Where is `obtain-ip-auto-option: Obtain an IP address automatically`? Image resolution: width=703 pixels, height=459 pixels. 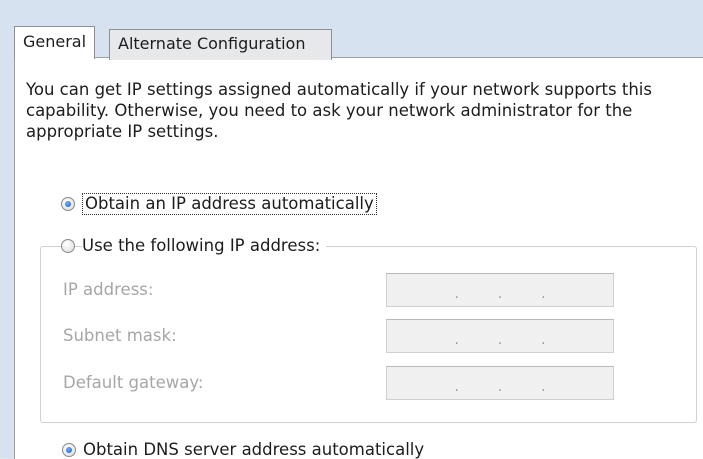 obtain-ip-auto-option: Obtain an IP address automatically is located at coordinates (219, 204).